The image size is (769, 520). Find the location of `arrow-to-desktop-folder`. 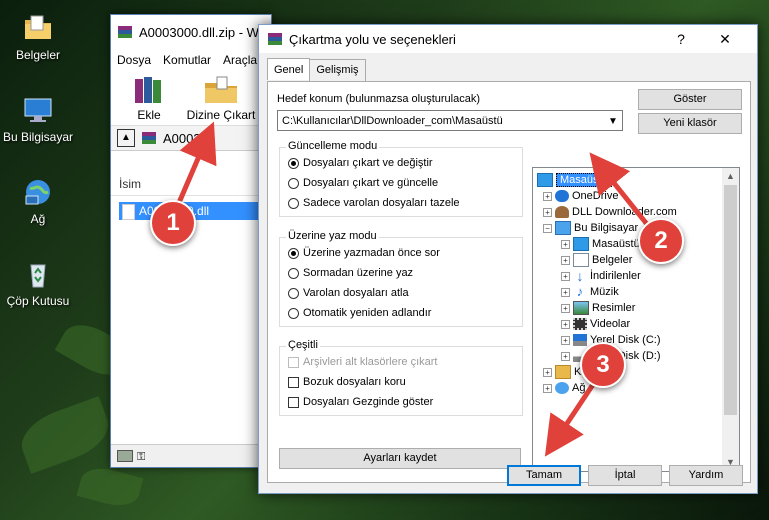

arrow-to-desktop-folder is located at coordinates (620, 191).